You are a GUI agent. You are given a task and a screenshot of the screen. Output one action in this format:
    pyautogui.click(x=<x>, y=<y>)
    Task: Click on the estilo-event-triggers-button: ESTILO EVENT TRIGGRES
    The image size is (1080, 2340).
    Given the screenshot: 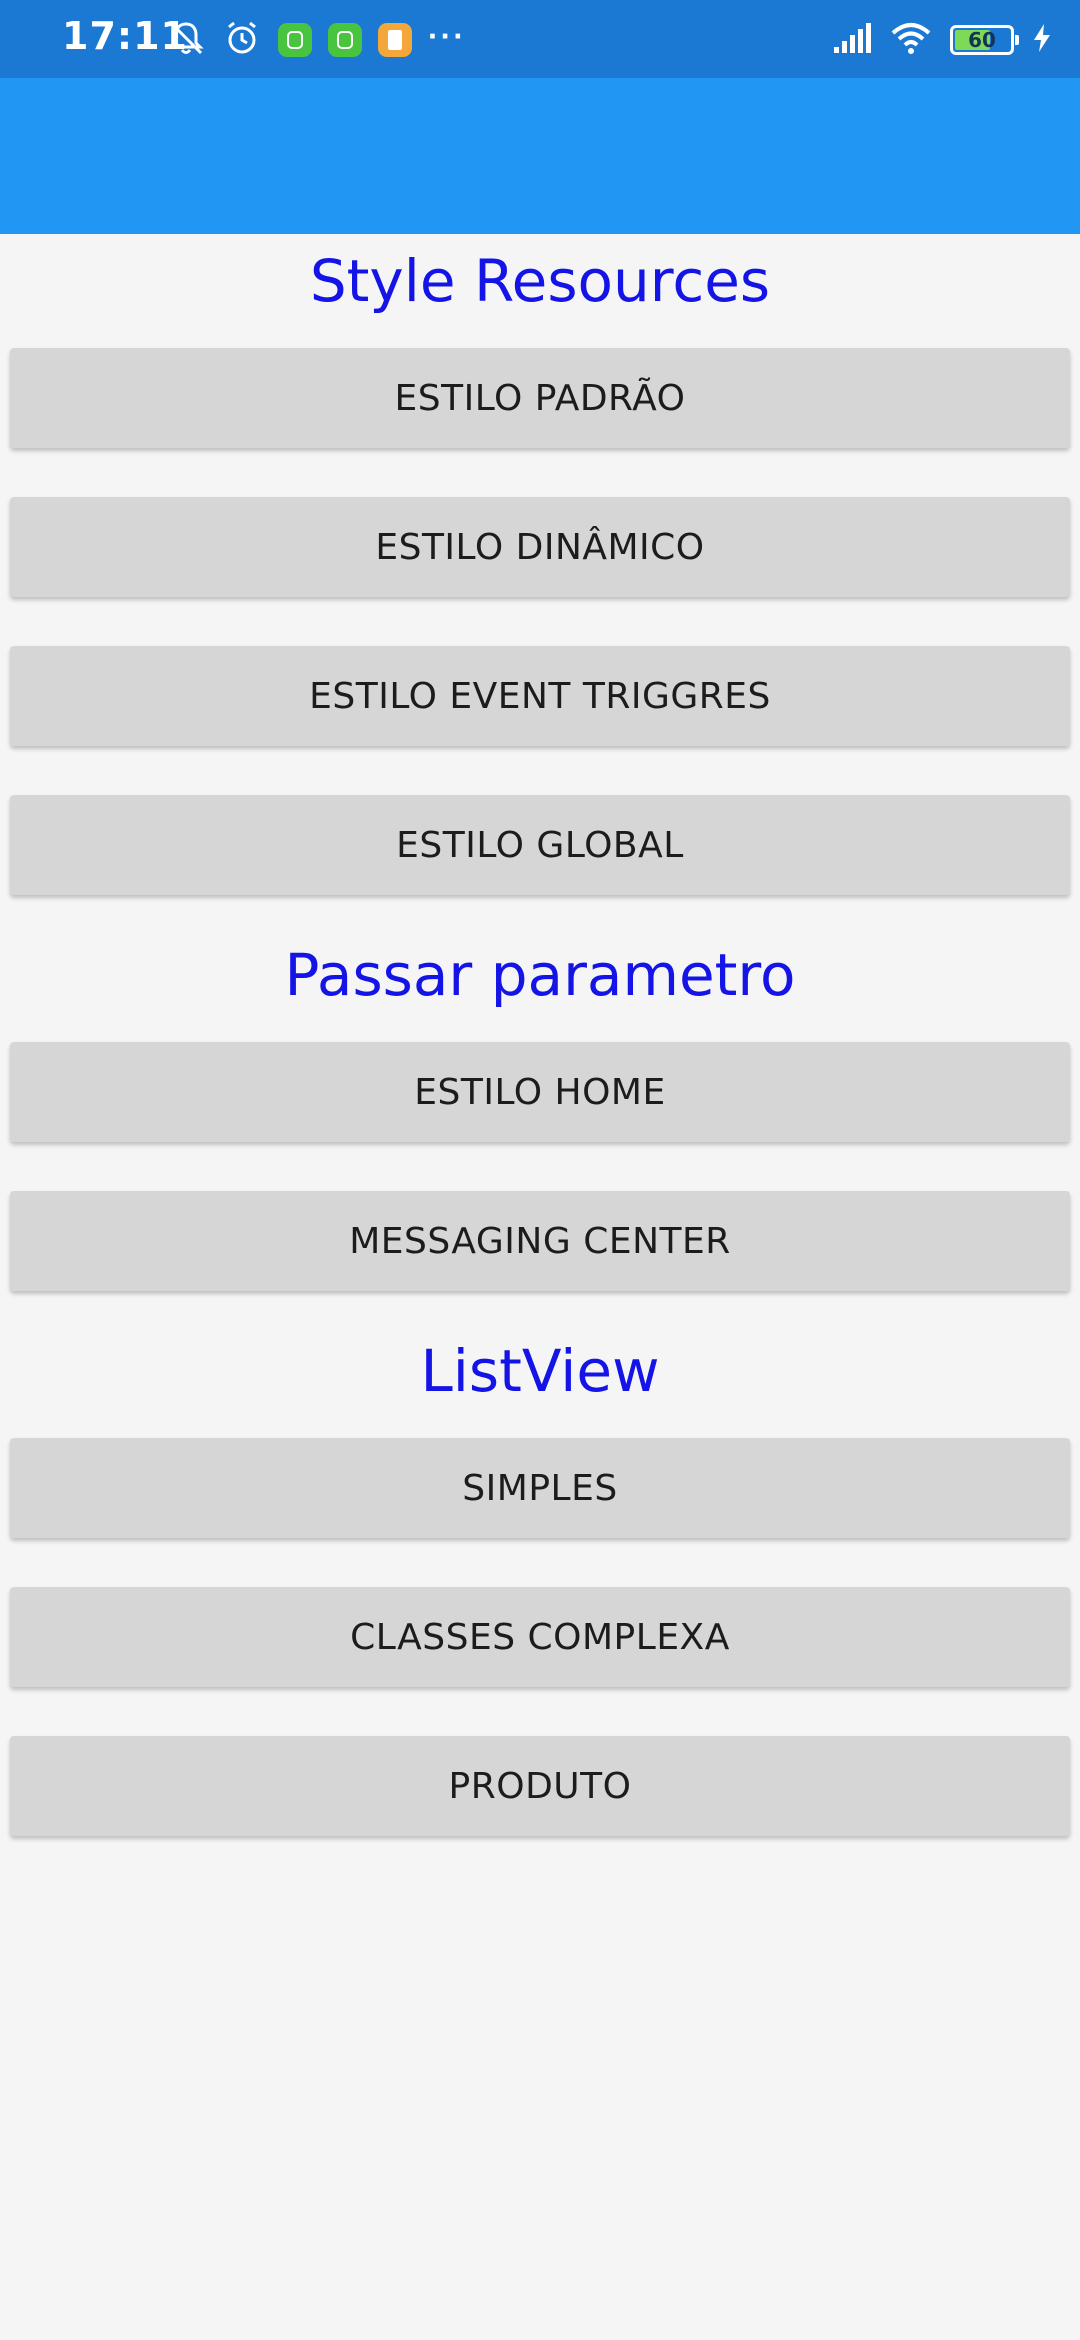 What is the action you would take?
    pyautogui.click(x=540, y=696)
    